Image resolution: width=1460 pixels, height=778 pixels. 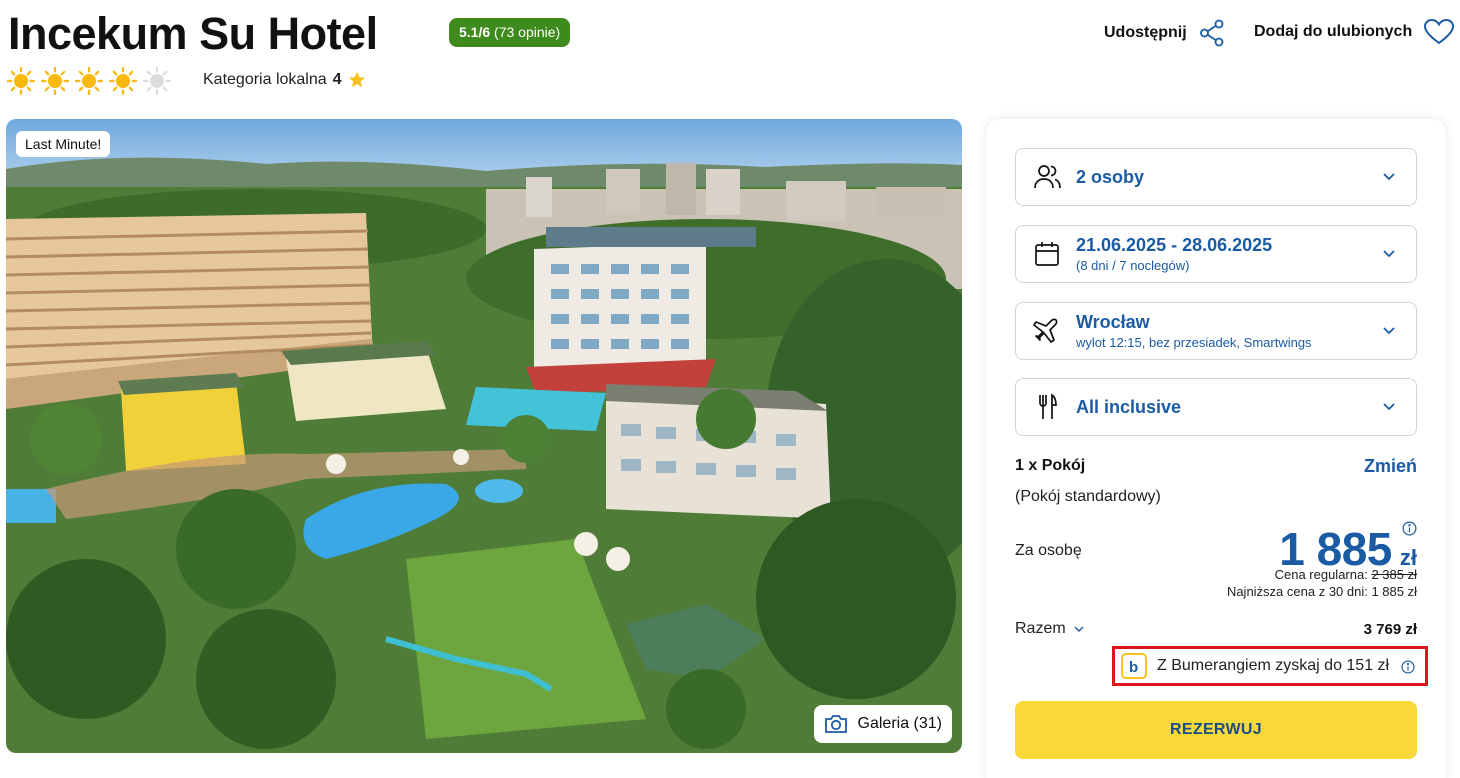 What do you see at coordinates (1129, 406) in the screenshot?
I see `board-value: All inclusive` at bounding box center [1129, 406].